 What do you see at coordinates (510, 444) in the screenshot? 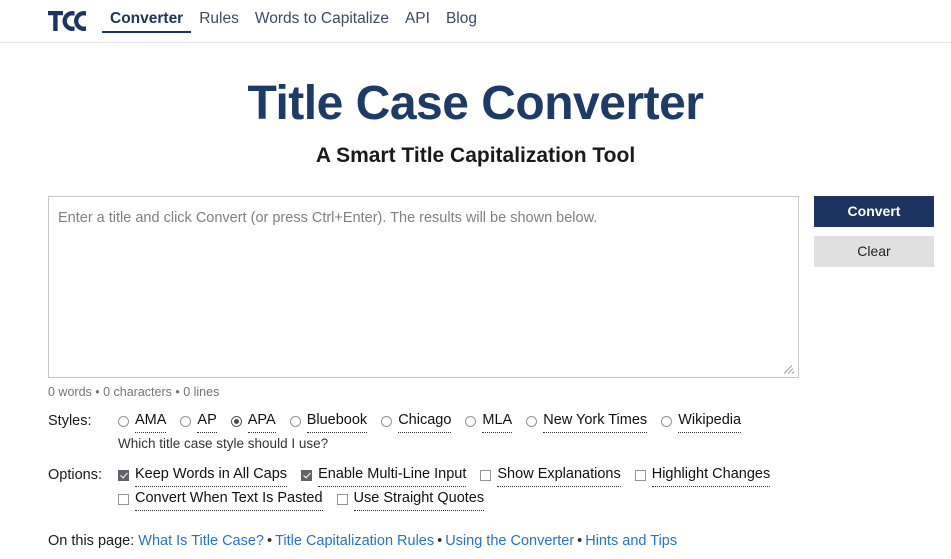
I see `styles-hint: Which title case style should I use?` at bounding box center [510, 444].